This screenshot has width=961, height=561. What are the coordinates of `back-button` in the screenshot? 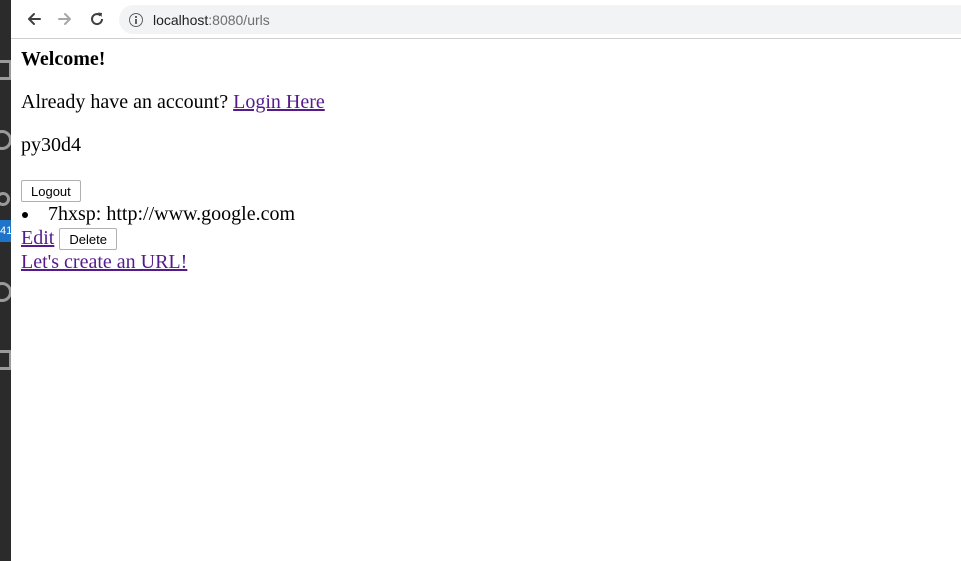 It's located at (34, 19).